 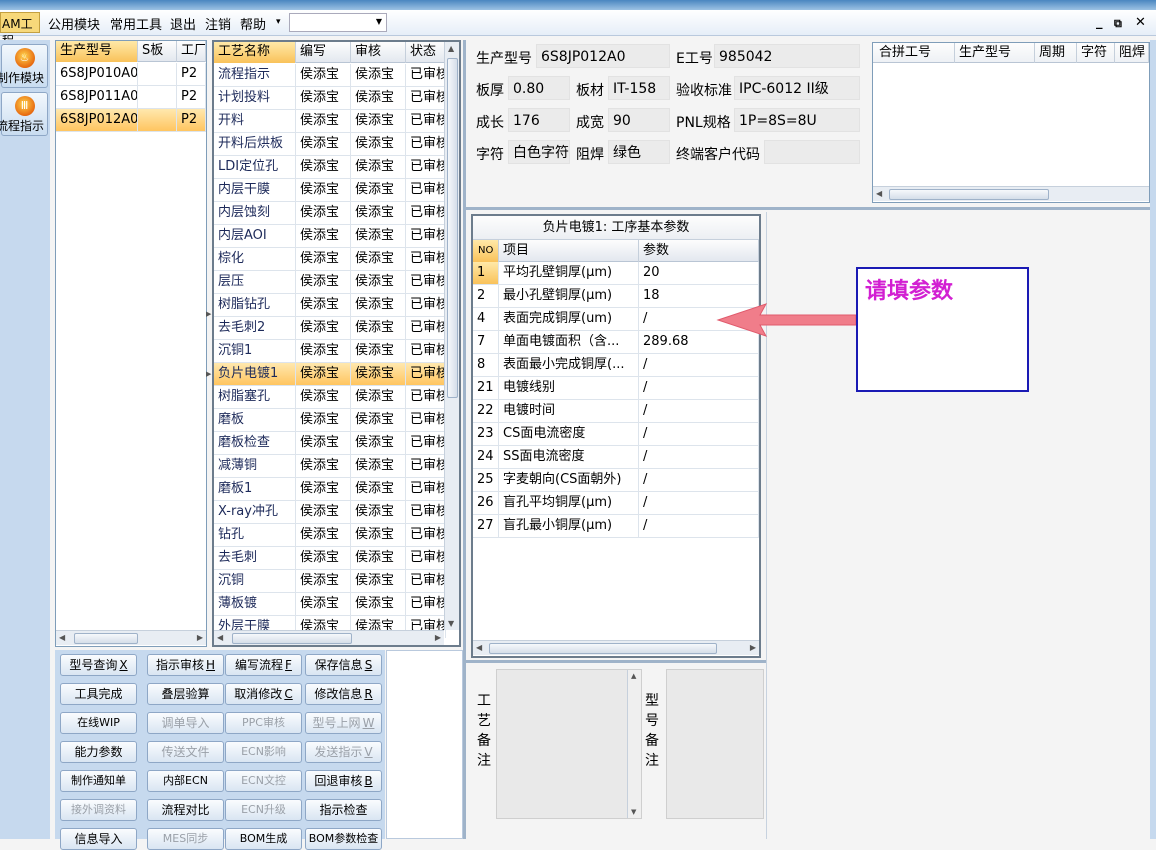 What do you see at coordinates (330, 489) in the screenshot?
I see `table-row: 磨板1 侯添宝 侯添宝 已审核` at bounding box center [330, 489].